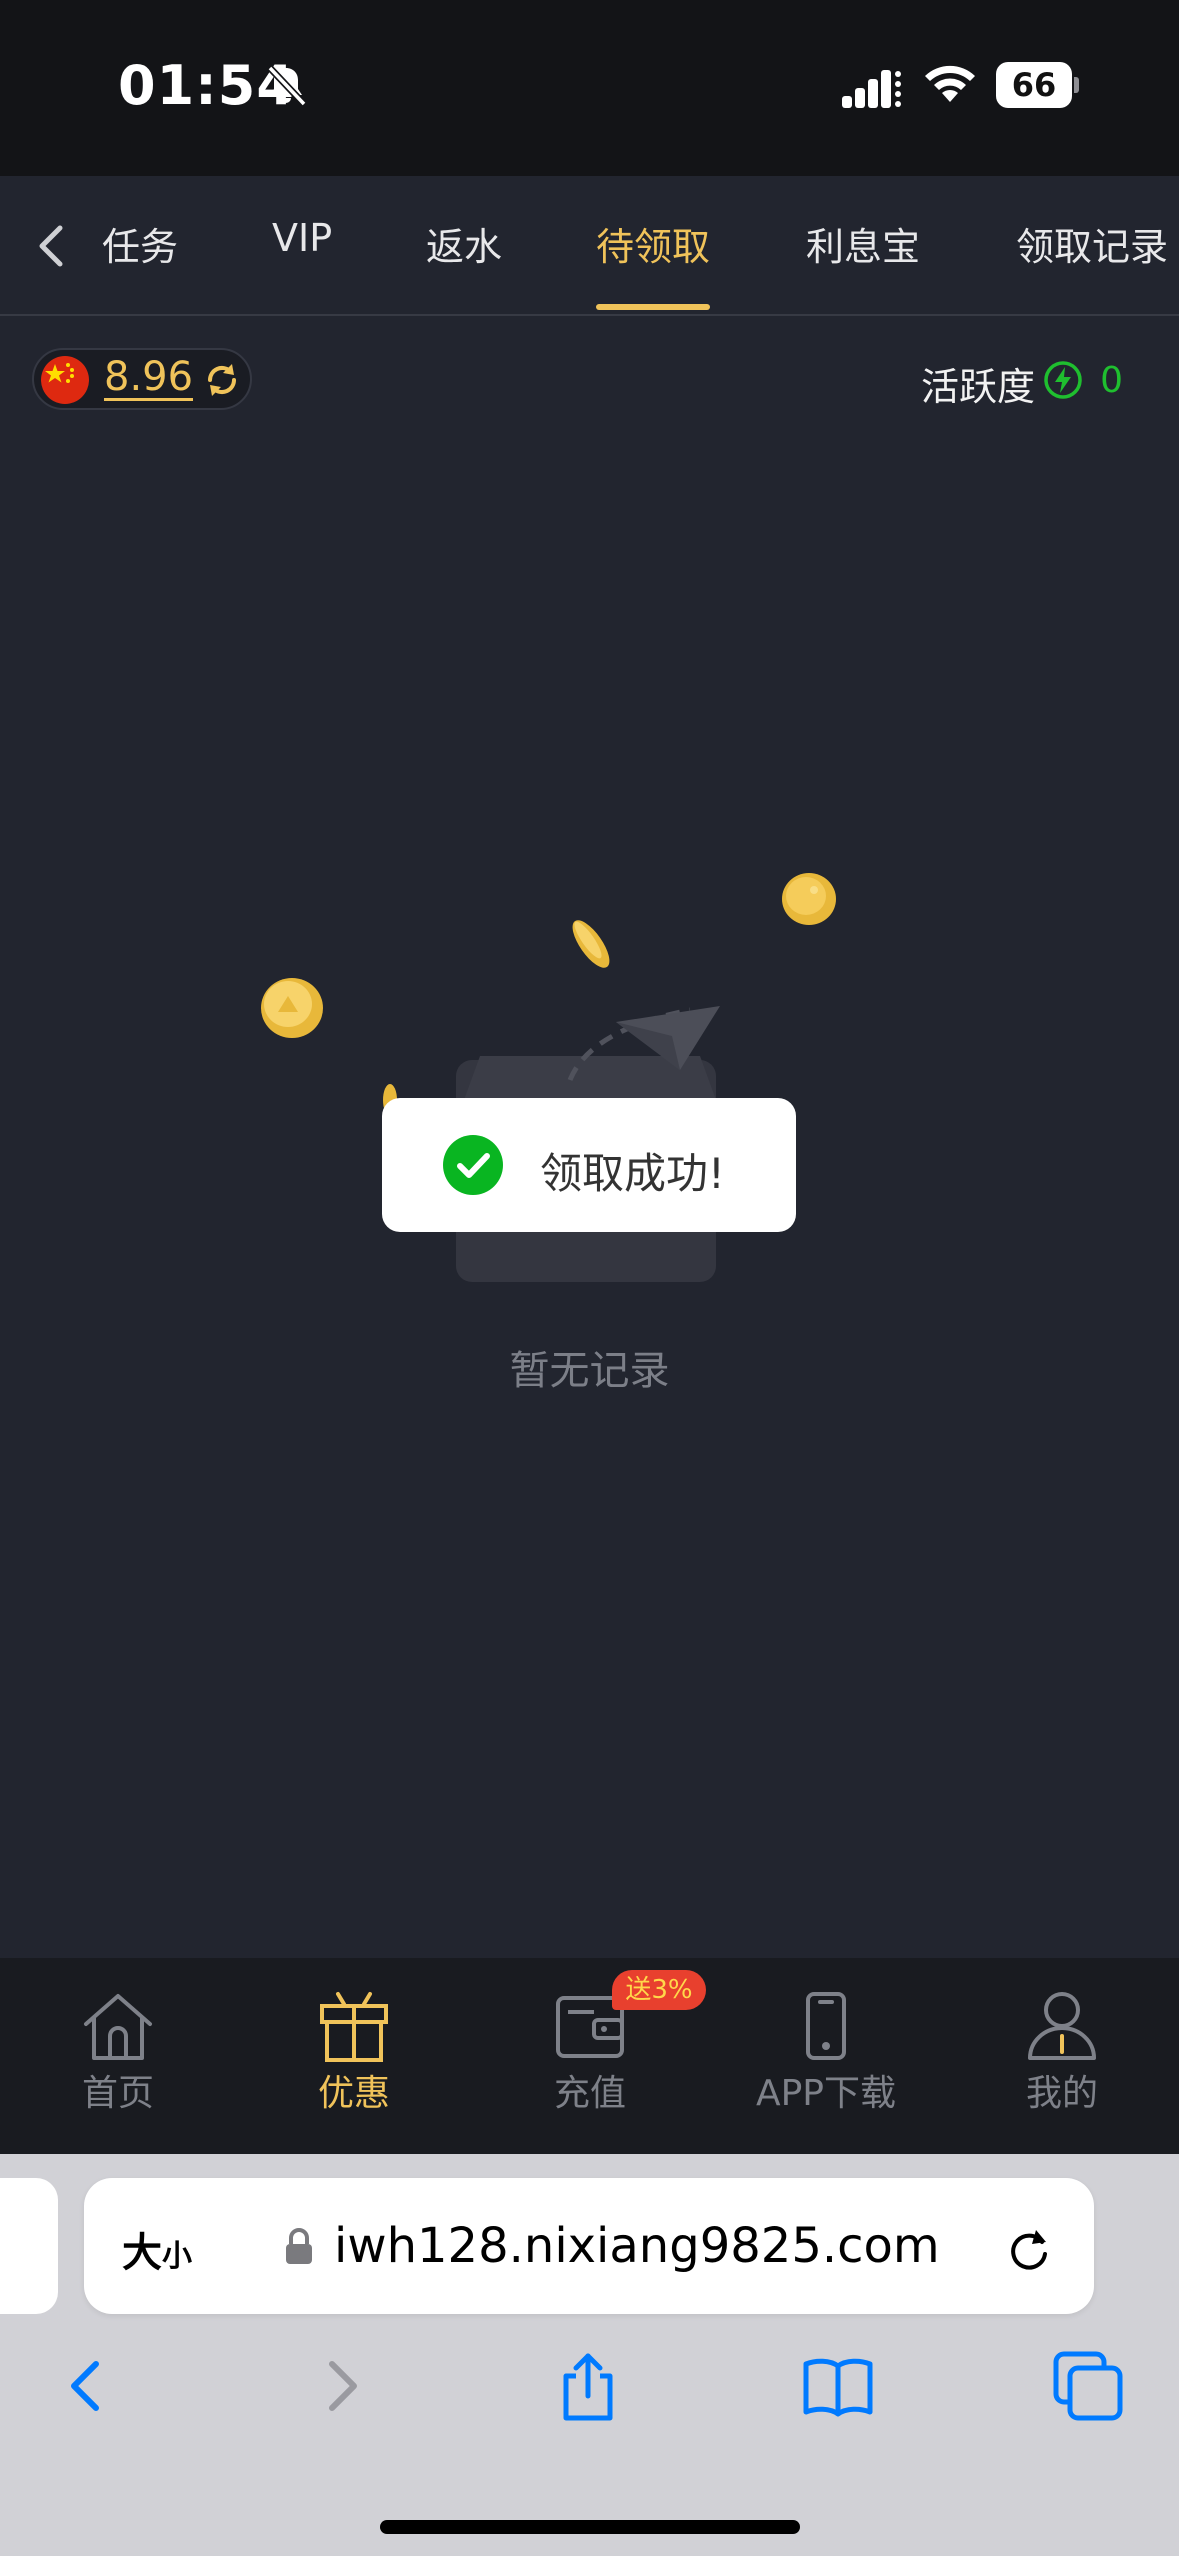 The width and height of the screenshot is (1179, 2556). What do you see at coordinates (653, 243) in the screenshot?
I see `tab-pending-claim: 待领取` at bounding box center [653, 243].